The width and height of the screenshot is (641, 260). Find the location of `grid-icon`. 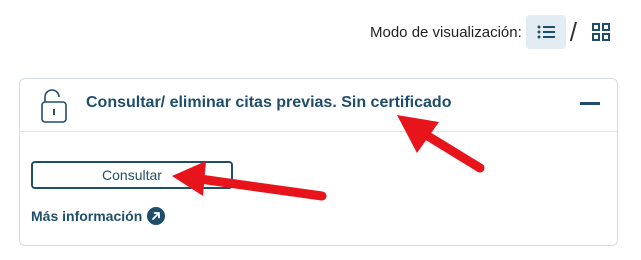

grid-icon is located at coordinates (601, 32).